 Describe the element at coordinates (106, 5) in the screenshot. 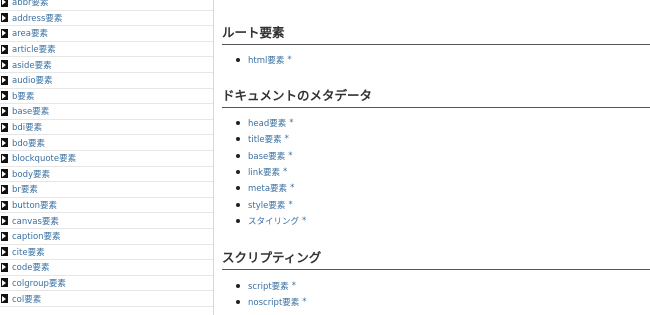

I see `sidebar-item-abbr: abbr要素` at that location.